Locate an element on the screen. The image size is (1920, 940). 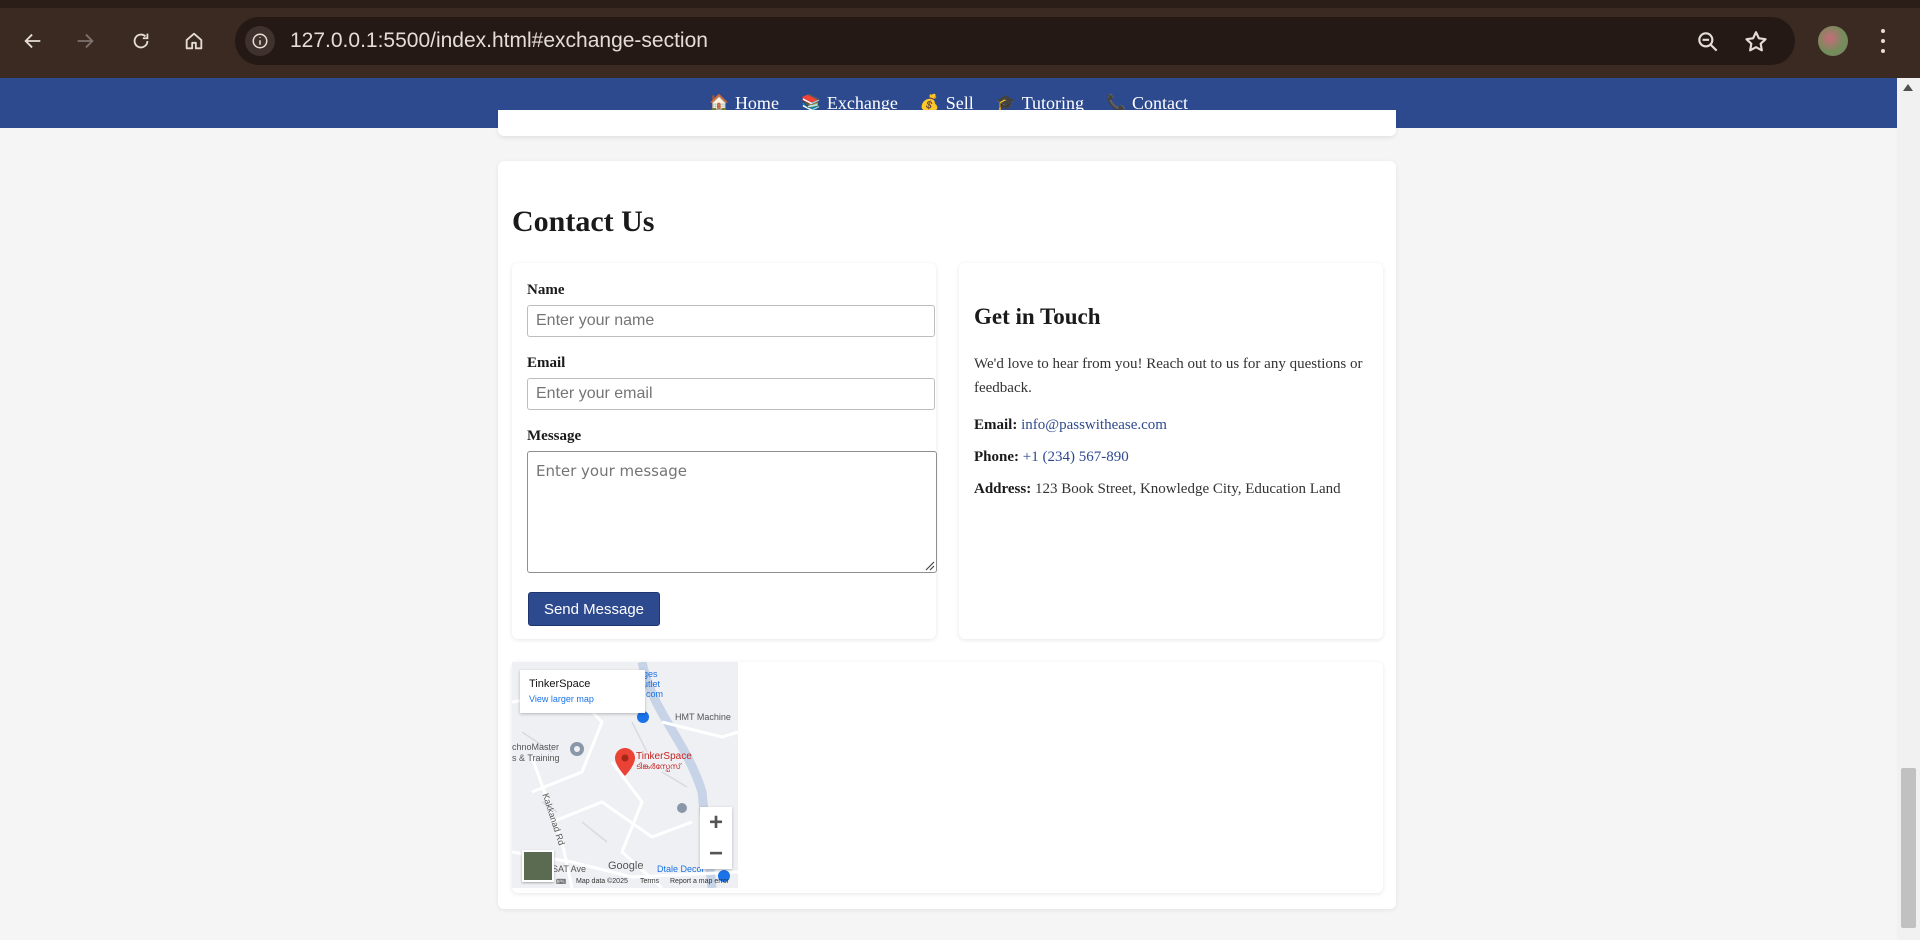
report-error-link: Report a map error is located at coordinates (699, 881).